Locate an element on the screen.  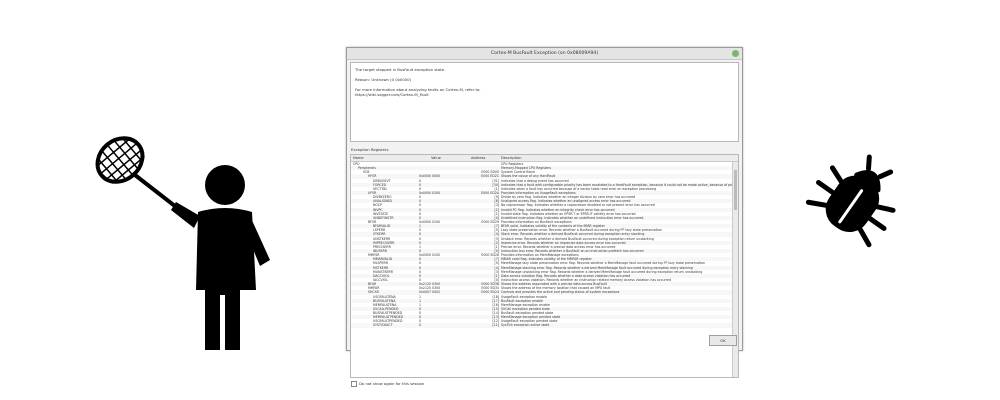
column-header-name: Name is located at coordinates (358, 158).